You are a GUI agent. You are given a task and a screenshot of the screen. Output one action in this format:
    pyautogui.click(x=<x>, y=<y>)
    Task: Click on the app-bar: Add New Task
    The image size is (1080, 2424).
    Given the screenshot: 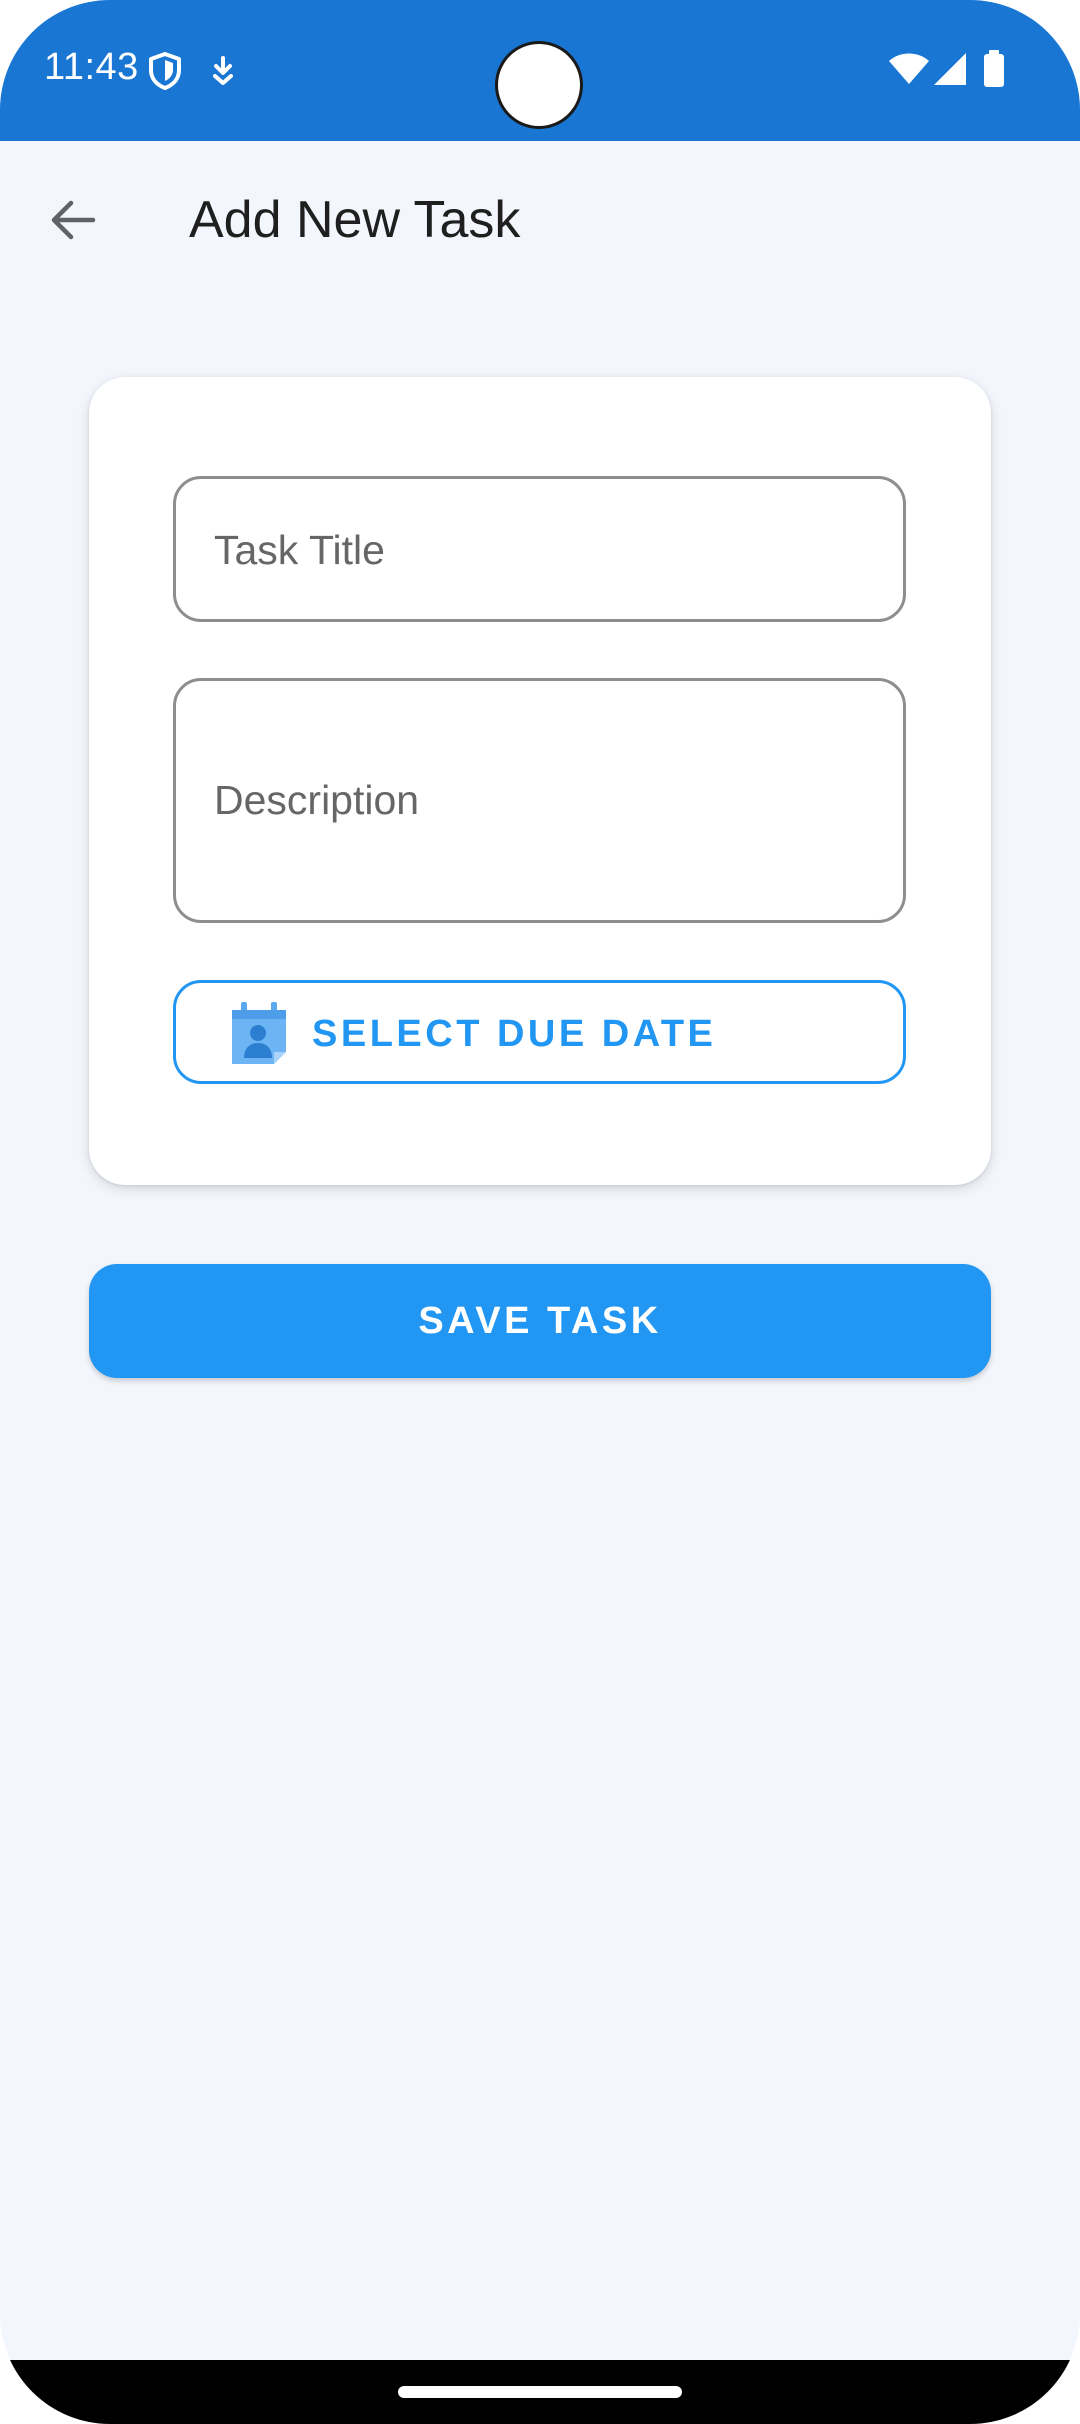 What is the action you would take?
    pyautogui.click(x=540, y=216)
    